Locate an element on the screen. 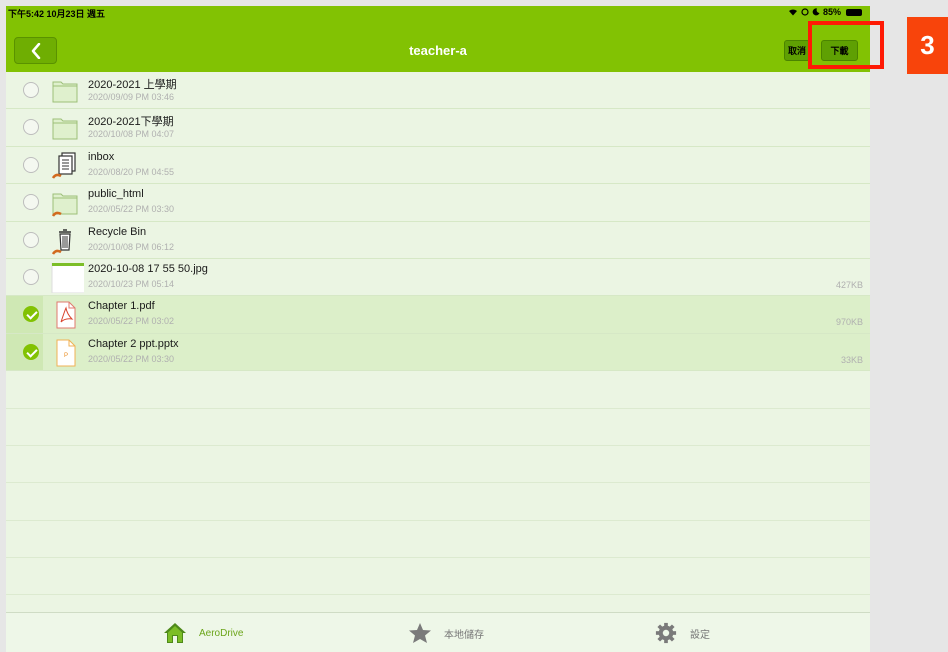 The image size is (948, 652). status-time-text: 下午5:42 is located at coordinates (26, 14).